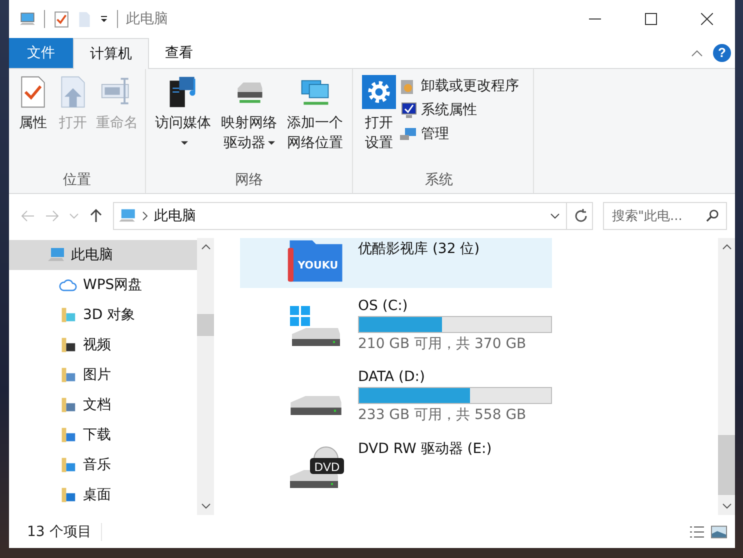 This screenshot has height=558, width=743. Describe the element at coordinates (419, 249) in the screenshot. I see `drive-name: 优酷影视库 (32 位)` at that location.